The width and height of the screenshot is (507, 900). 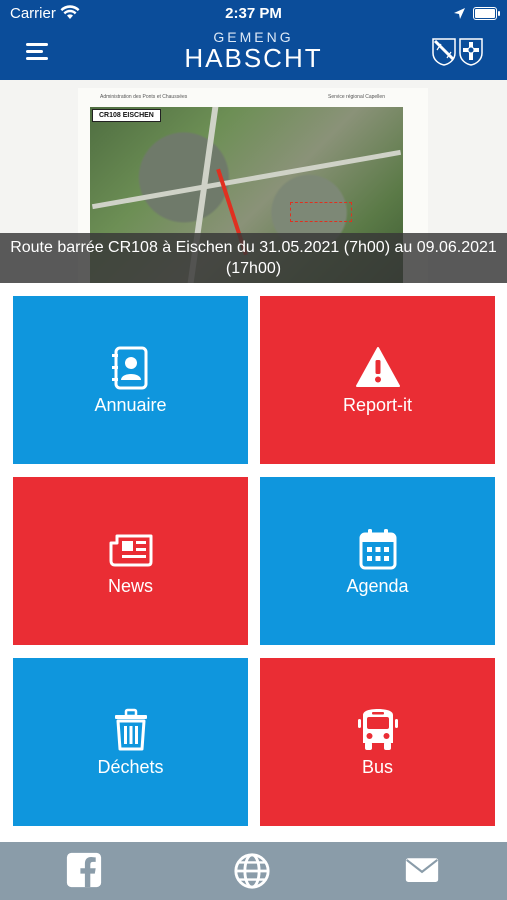 I want to click on facebook-icon, so click(x=84, y=870).